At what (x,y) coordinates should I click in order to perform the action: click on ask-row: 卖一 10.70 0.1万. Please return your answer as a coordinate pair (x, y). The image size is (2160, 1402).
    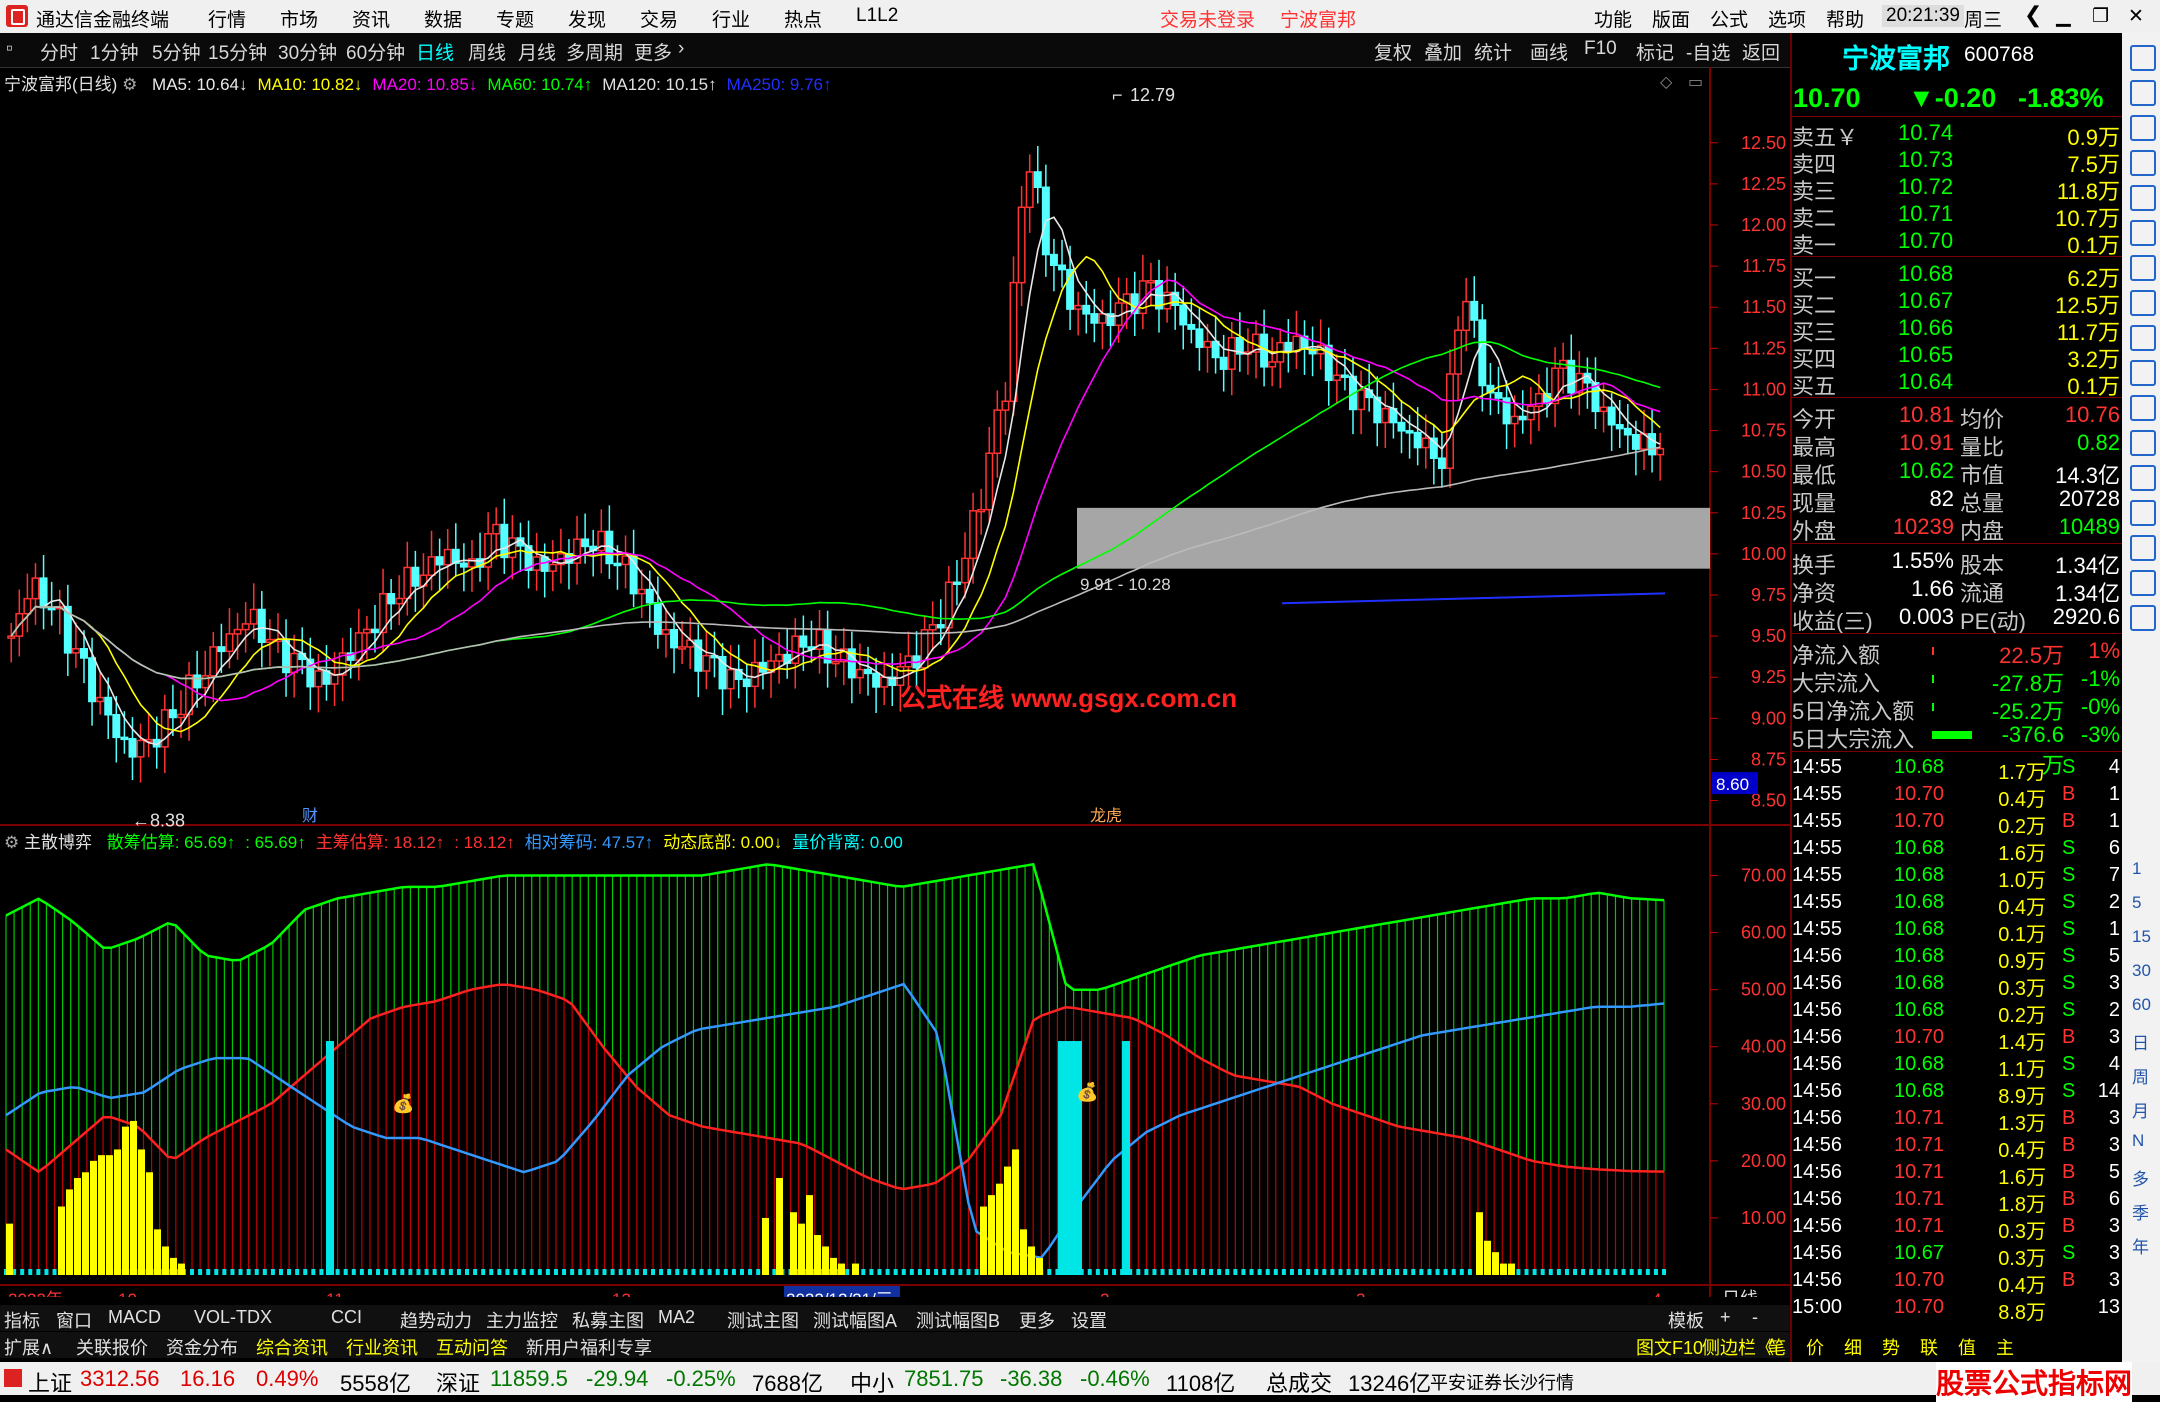
    Looking at the image, I should click on (1957, 242).